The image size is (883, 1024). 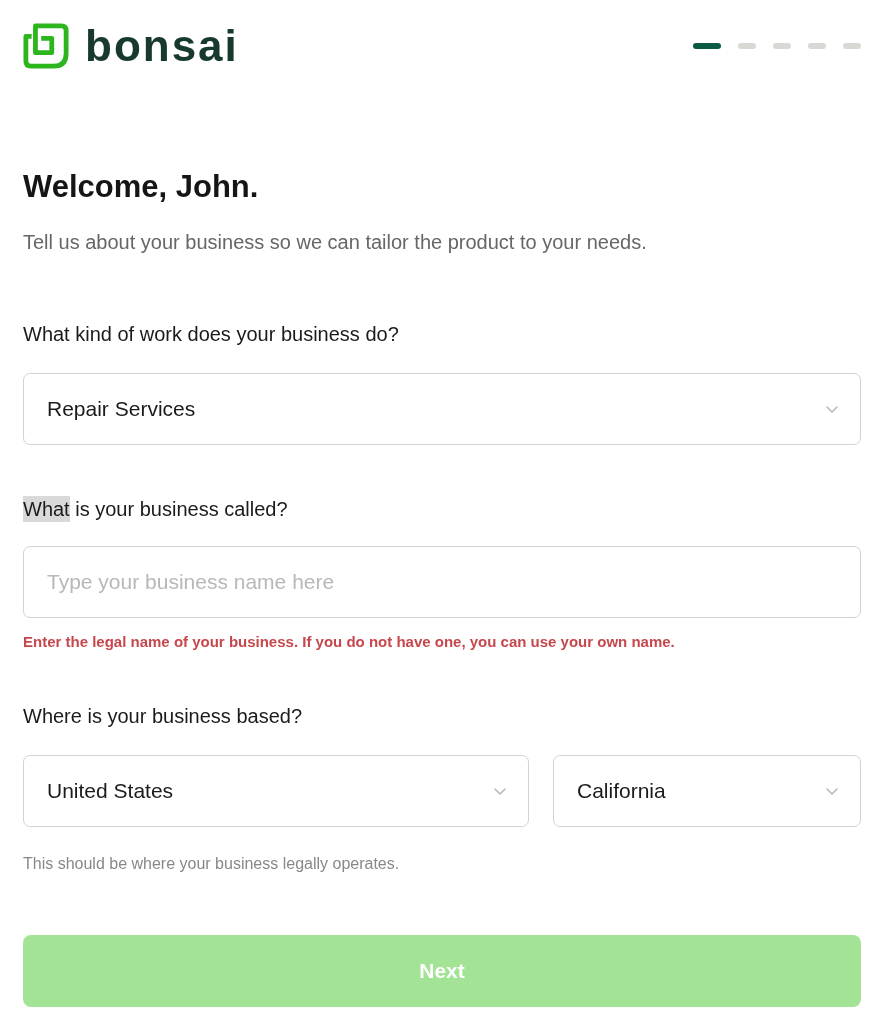 I want to click on logo-wordmark: bonsai, so click(x=162, y=46).